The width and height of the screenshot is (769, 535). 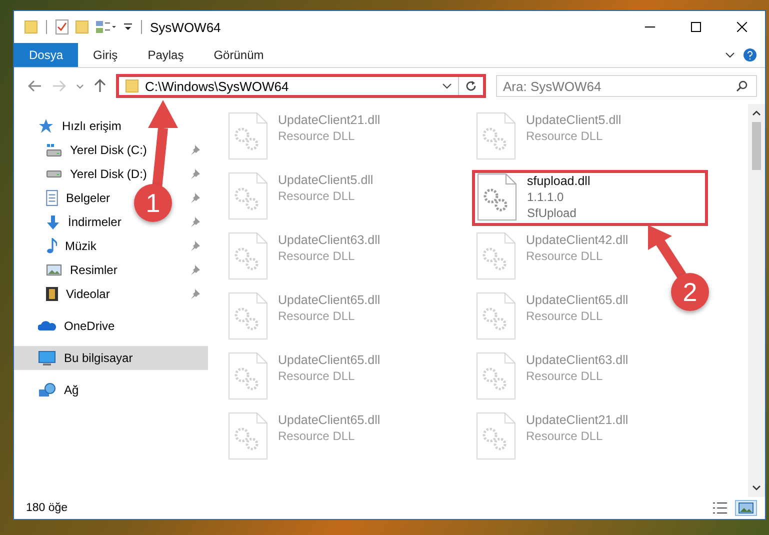 I want to click on scrollbar, so click(x=756, y=300).